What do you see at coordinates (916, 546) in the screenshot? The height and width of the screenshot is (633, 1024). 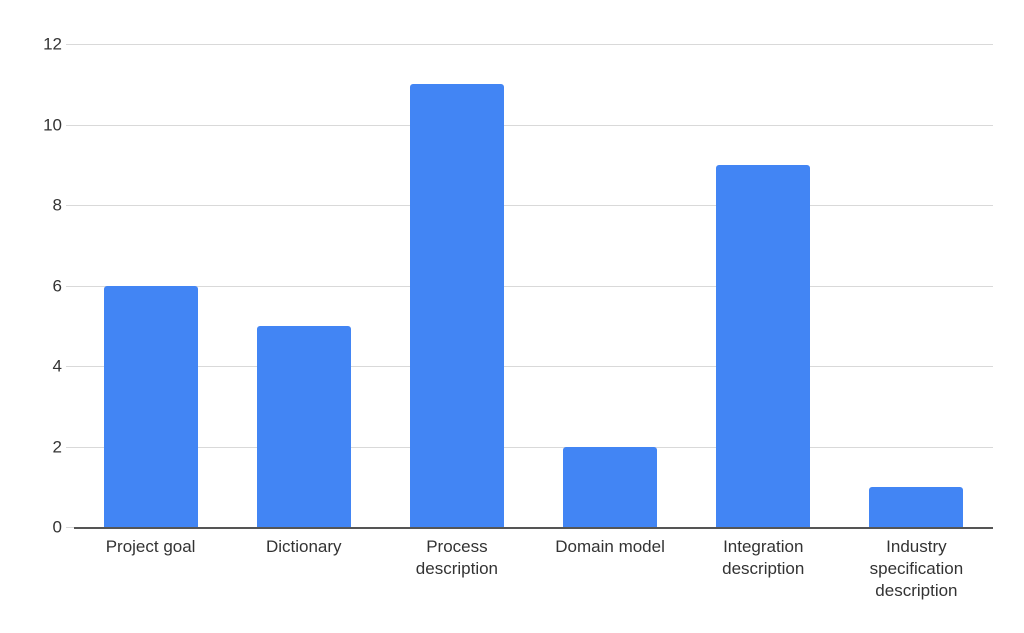 I see `x-tick-label-line: Industry` at bounding box center [916, 546].